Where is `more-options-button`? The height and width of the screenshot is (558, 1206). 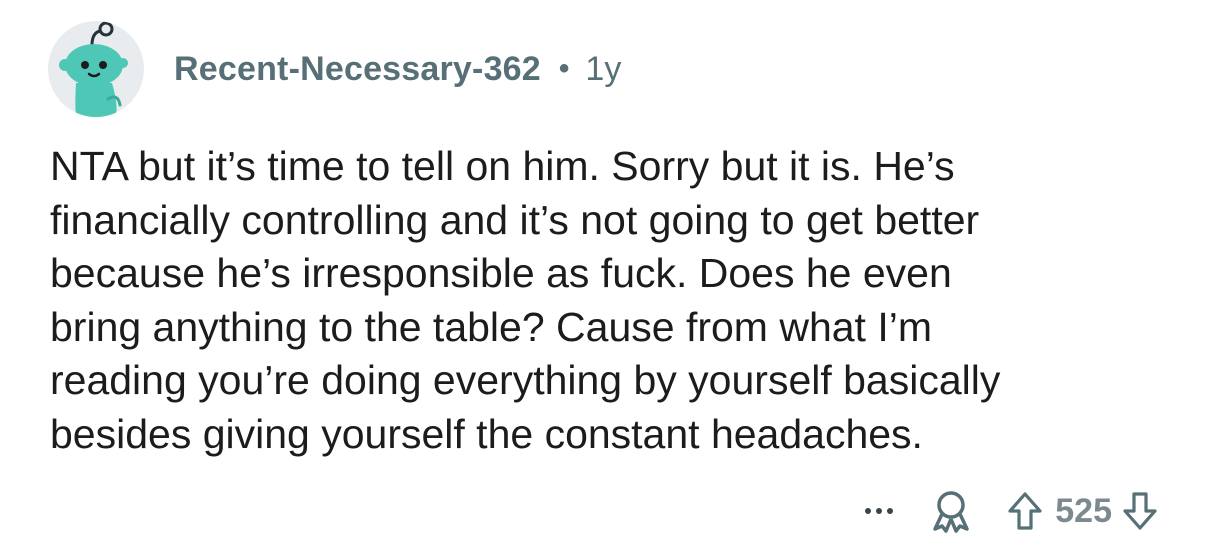 more-options-button is located at coordinates (879, 511).